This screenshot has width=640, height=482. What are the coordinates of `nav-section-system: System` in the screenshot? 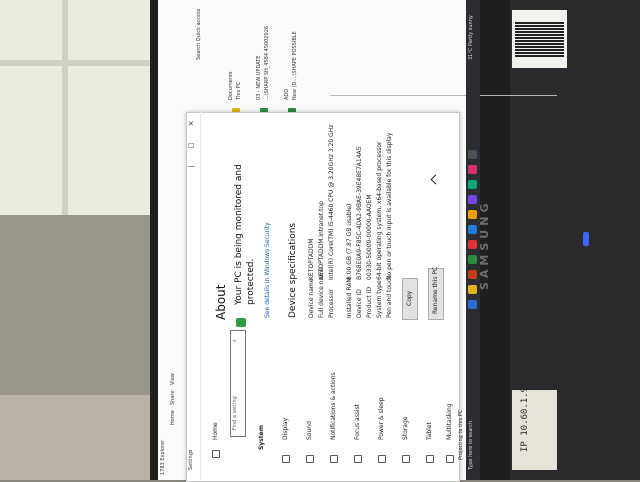 It's located at (261, 437).